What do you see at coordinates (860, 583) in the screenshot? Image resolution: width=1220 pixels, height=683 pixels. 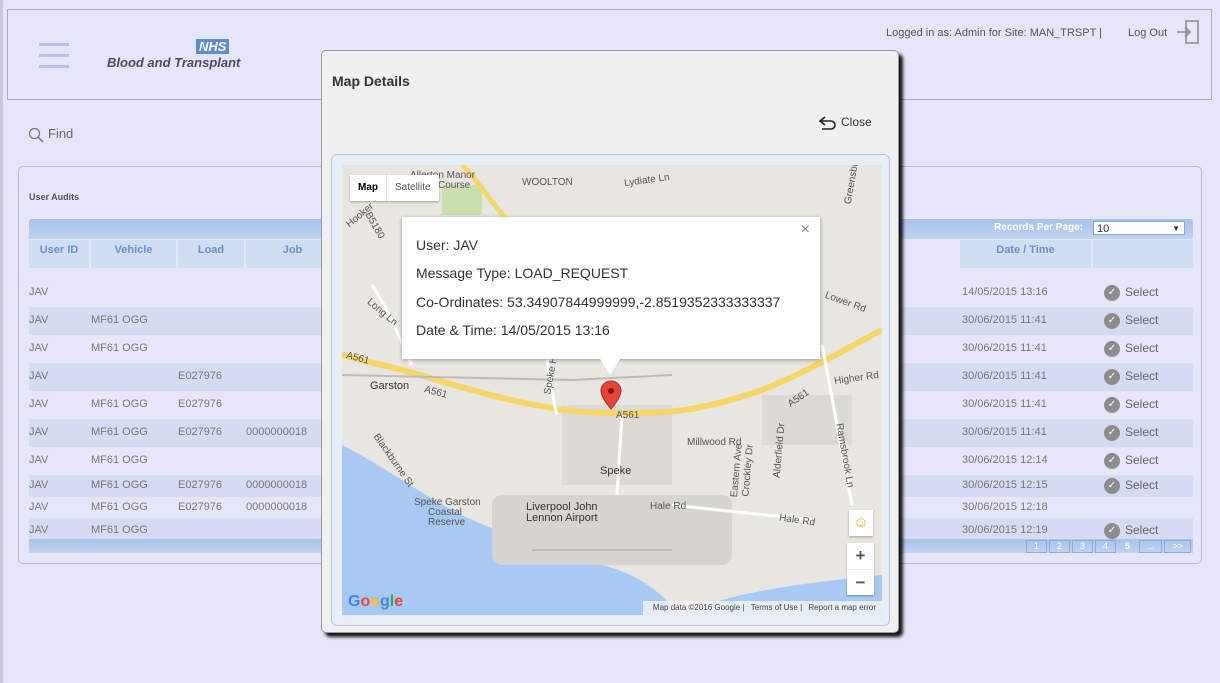 I see `zoom-out-button: −` at bounding box center [860, 583].